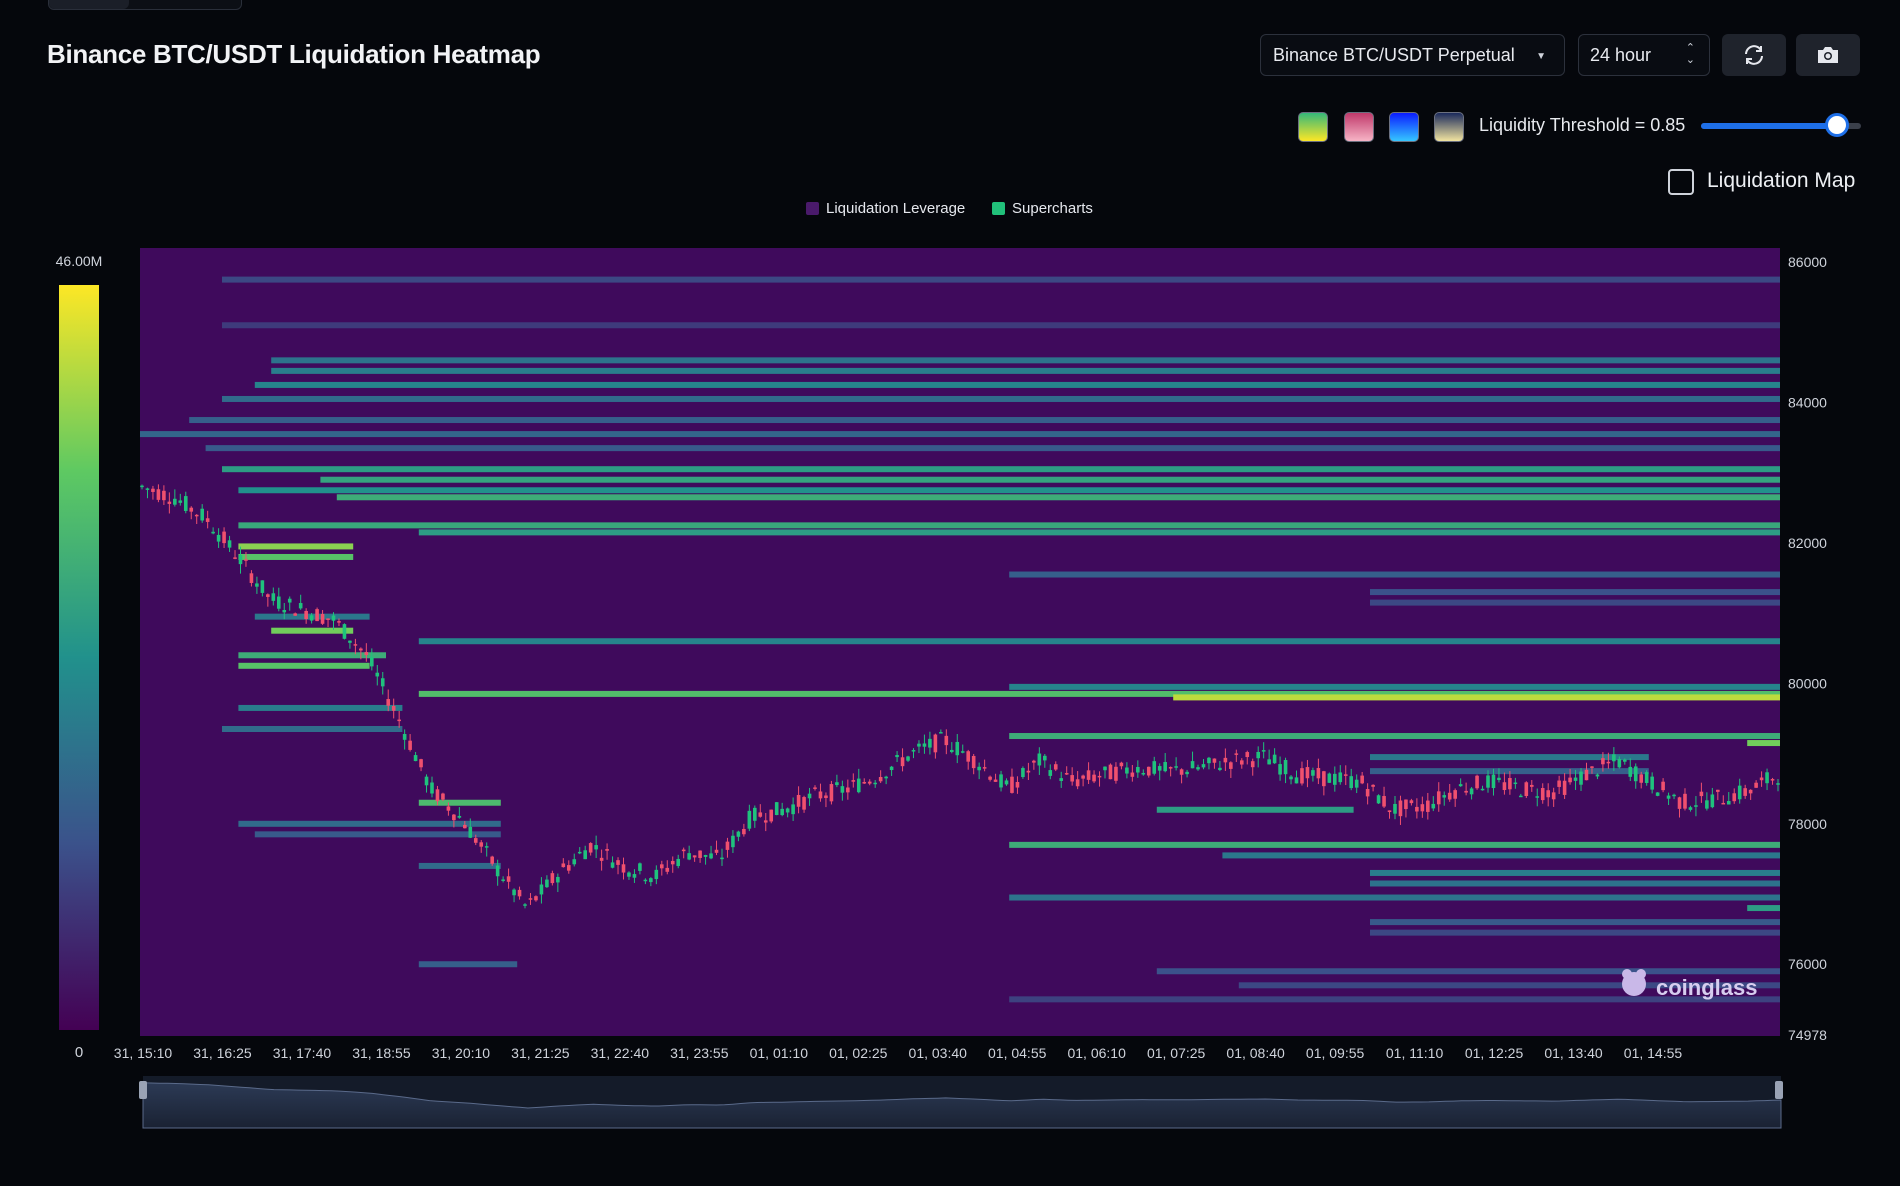 This screenshot has width=1900, height=1186. I want to click on y-tick-label: 74978, so click(1807, 1035).